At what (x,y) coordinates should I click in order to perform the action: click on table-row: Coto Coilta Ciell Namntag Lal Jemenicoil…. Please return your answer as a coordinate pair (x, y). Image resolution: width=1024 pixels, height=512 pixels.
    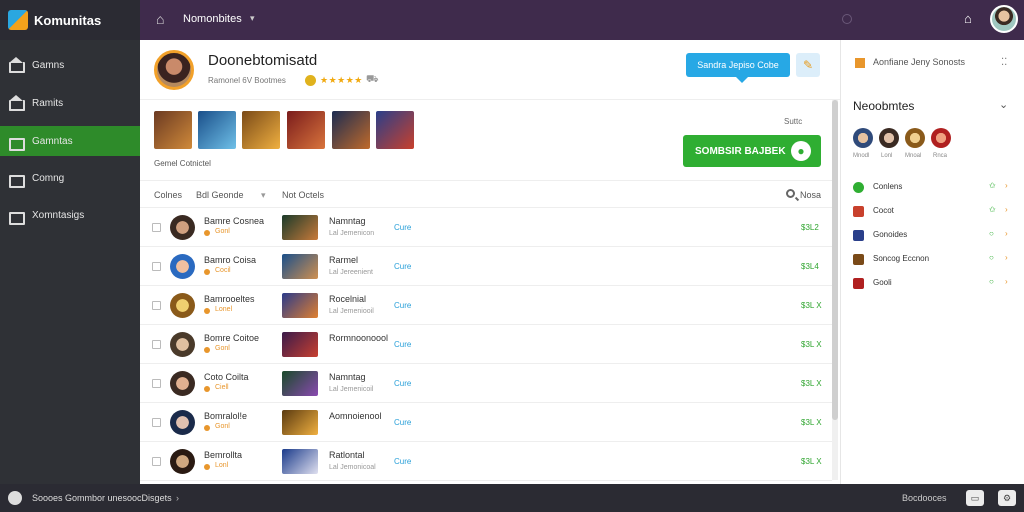
    Looking at the image, I should click on (486, 383).